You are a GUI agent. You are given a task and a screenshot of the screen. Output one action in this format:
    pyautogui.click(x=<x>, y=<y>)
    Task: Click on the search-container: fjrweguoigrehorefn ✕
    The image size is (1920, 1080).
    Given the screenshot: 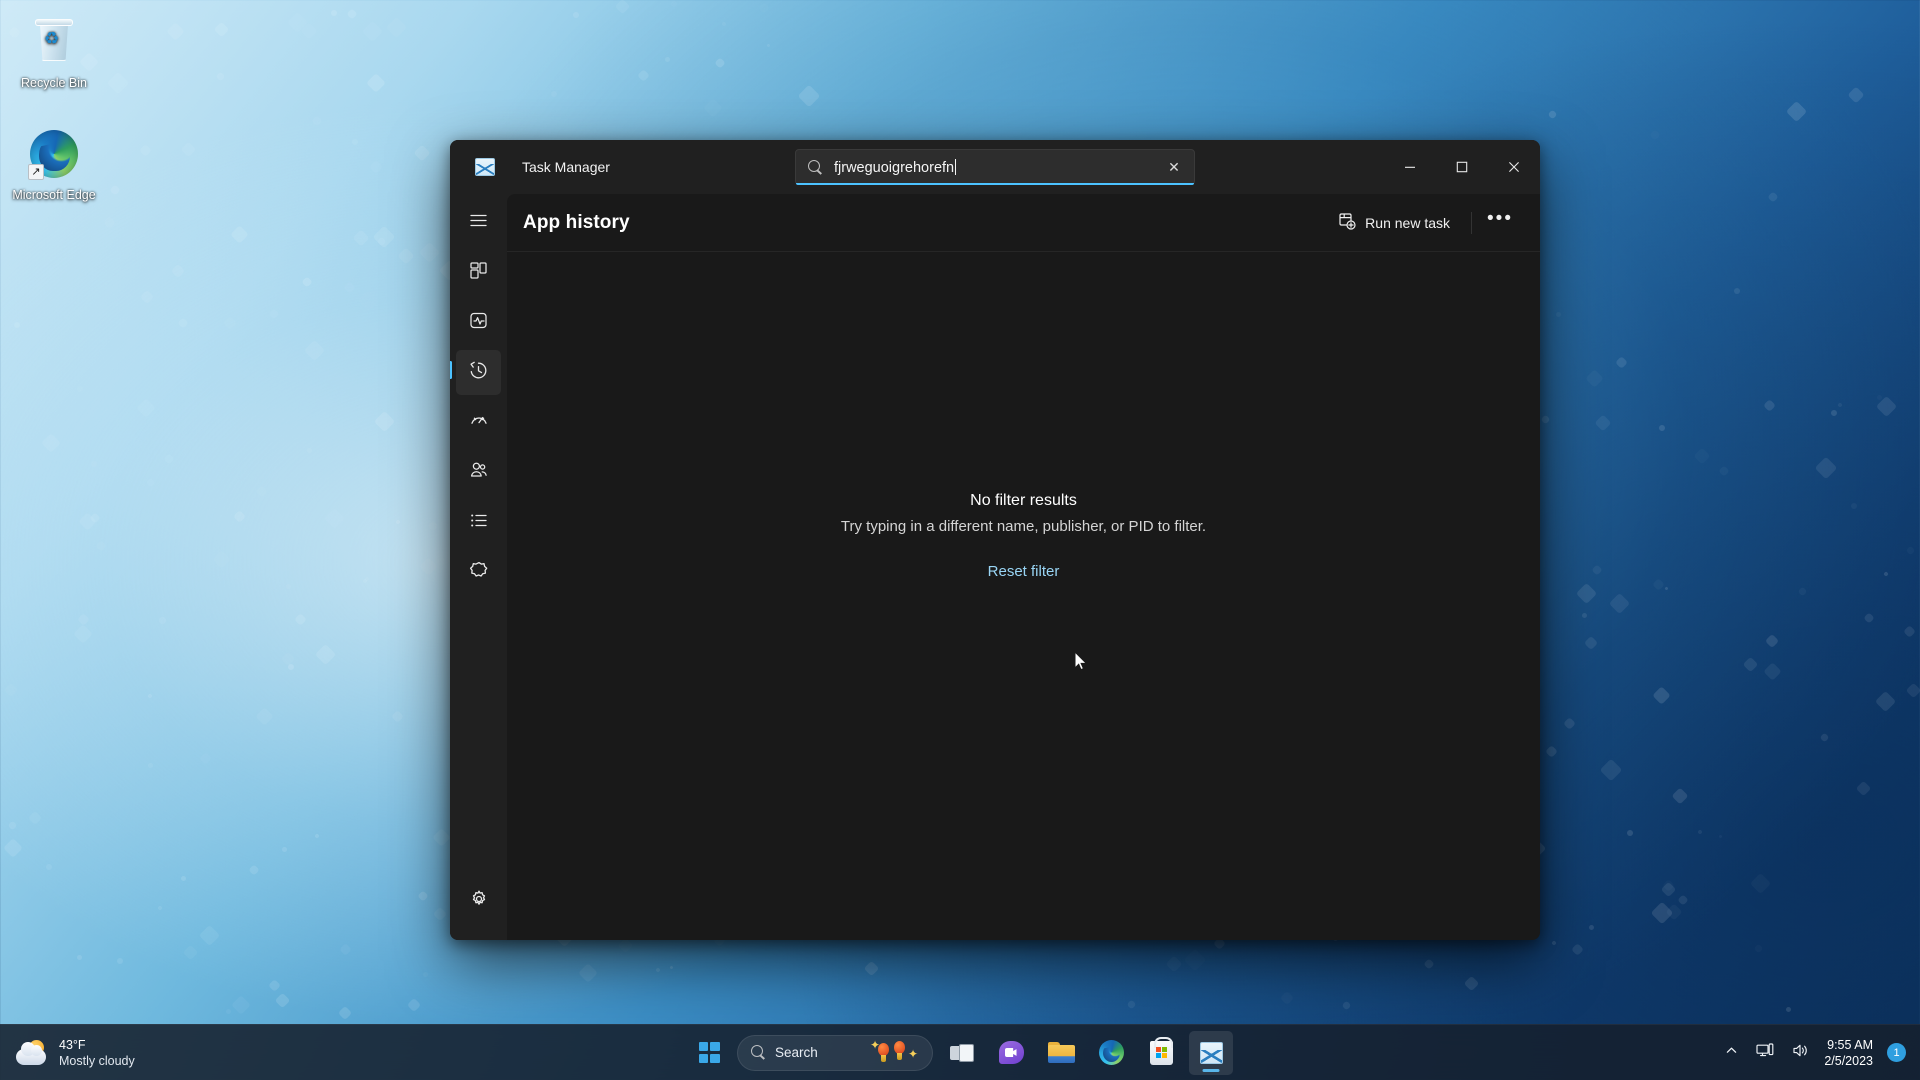 What is the action you would take?
    pyautogui.click(x=995, y=167)
    